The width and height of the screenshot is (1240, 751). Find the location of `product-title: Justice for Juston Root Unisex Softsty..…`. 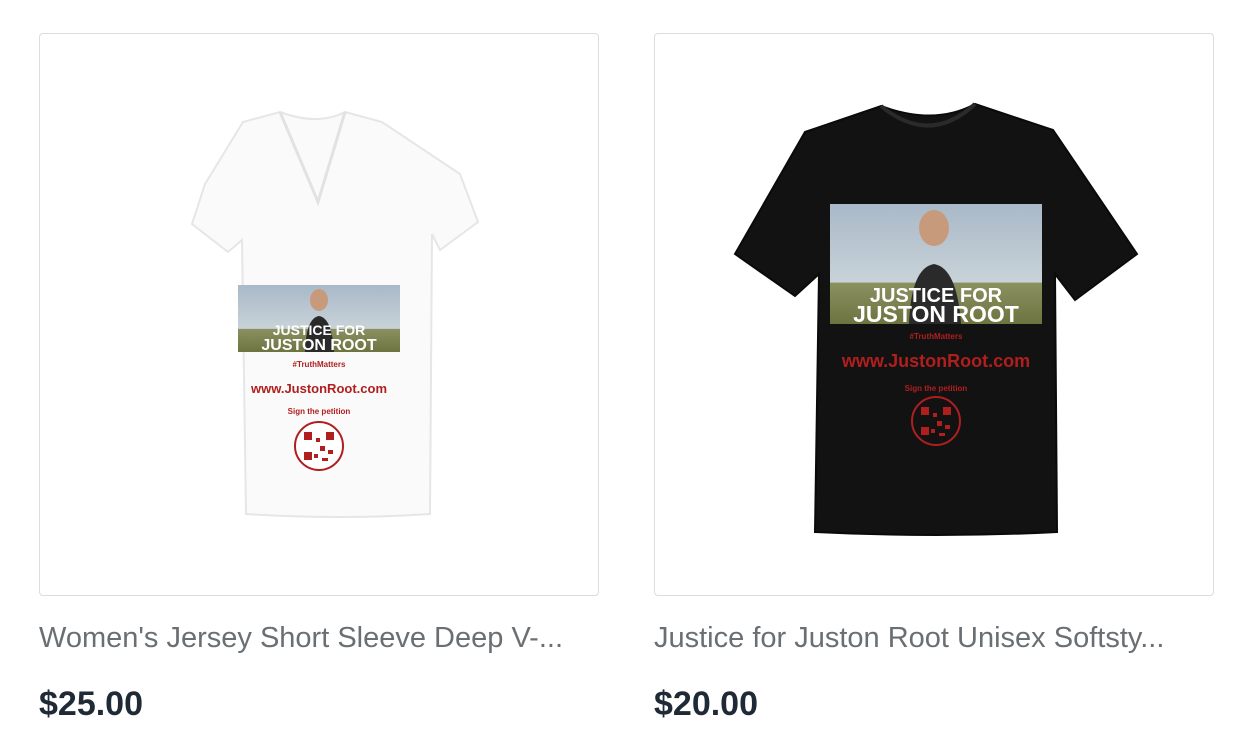

product-title: Justice for Juston Root Unisex Softsty..… is located at coordinates (934, 638).